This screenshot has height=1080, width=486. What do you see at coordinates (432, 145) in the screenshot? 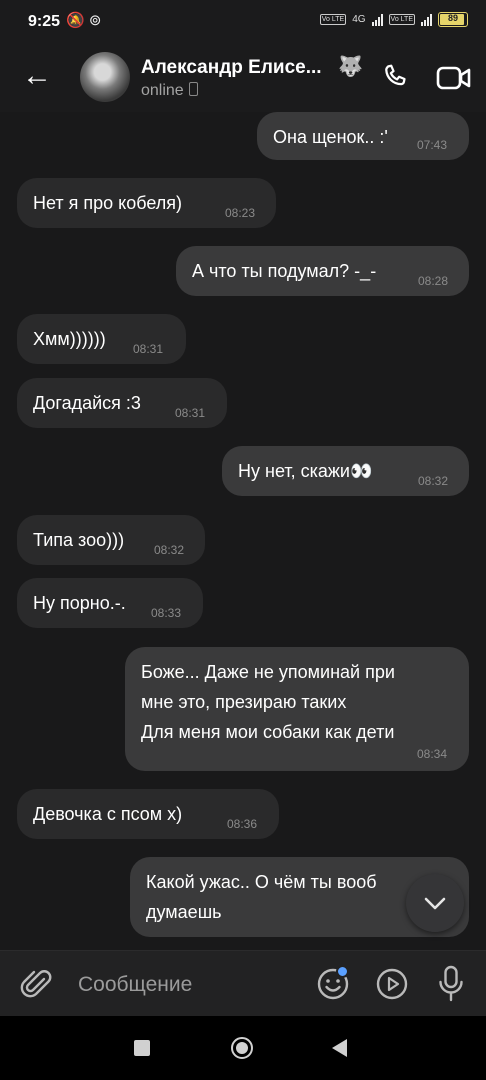
I see `message-time: 07:43` at bounding box center [432, 145].